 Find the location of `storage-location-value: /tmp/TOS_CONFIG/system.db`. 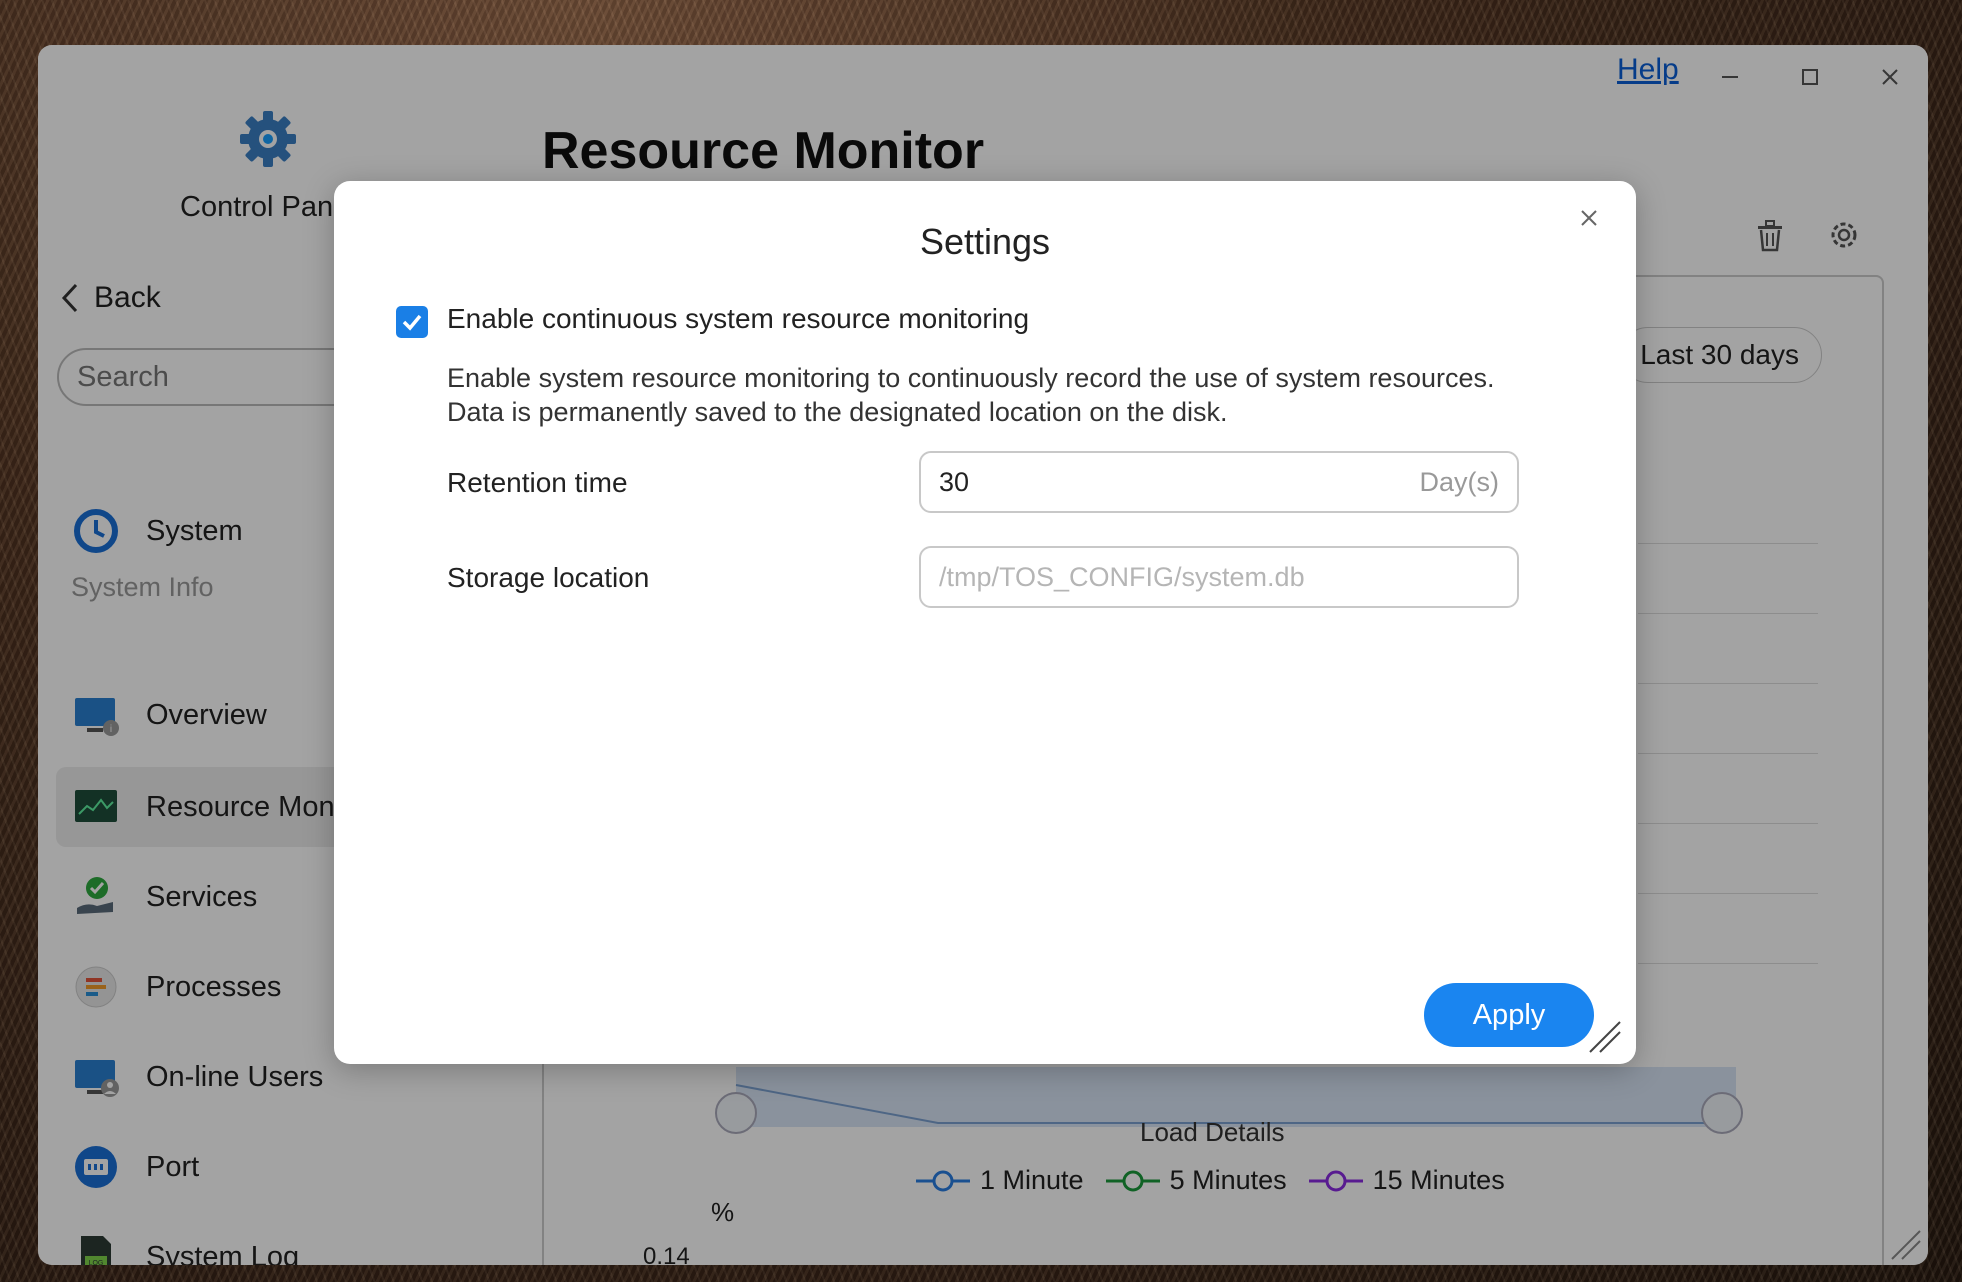

storage-location-value: /tmp/TOS_CONFIG/system.db is located at coordinates (1122, 576).